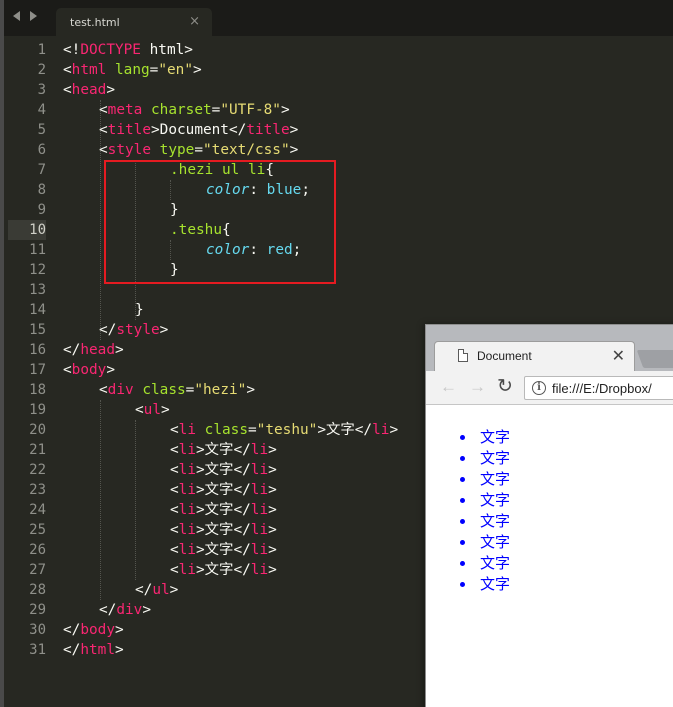 This screenshot has height=707, width=673. Describe the element at coordinates (41, 110) in the screenshot. I see `line-number: 4` at that location.